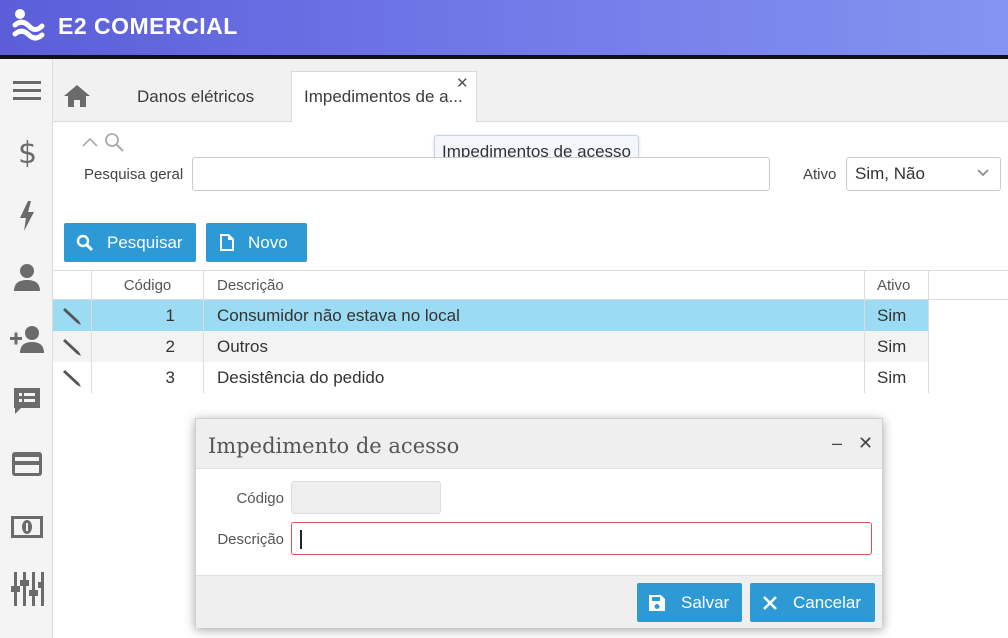 The image size is (1008, 638). I want to click on chevron-up-icon, so click(90, 142).